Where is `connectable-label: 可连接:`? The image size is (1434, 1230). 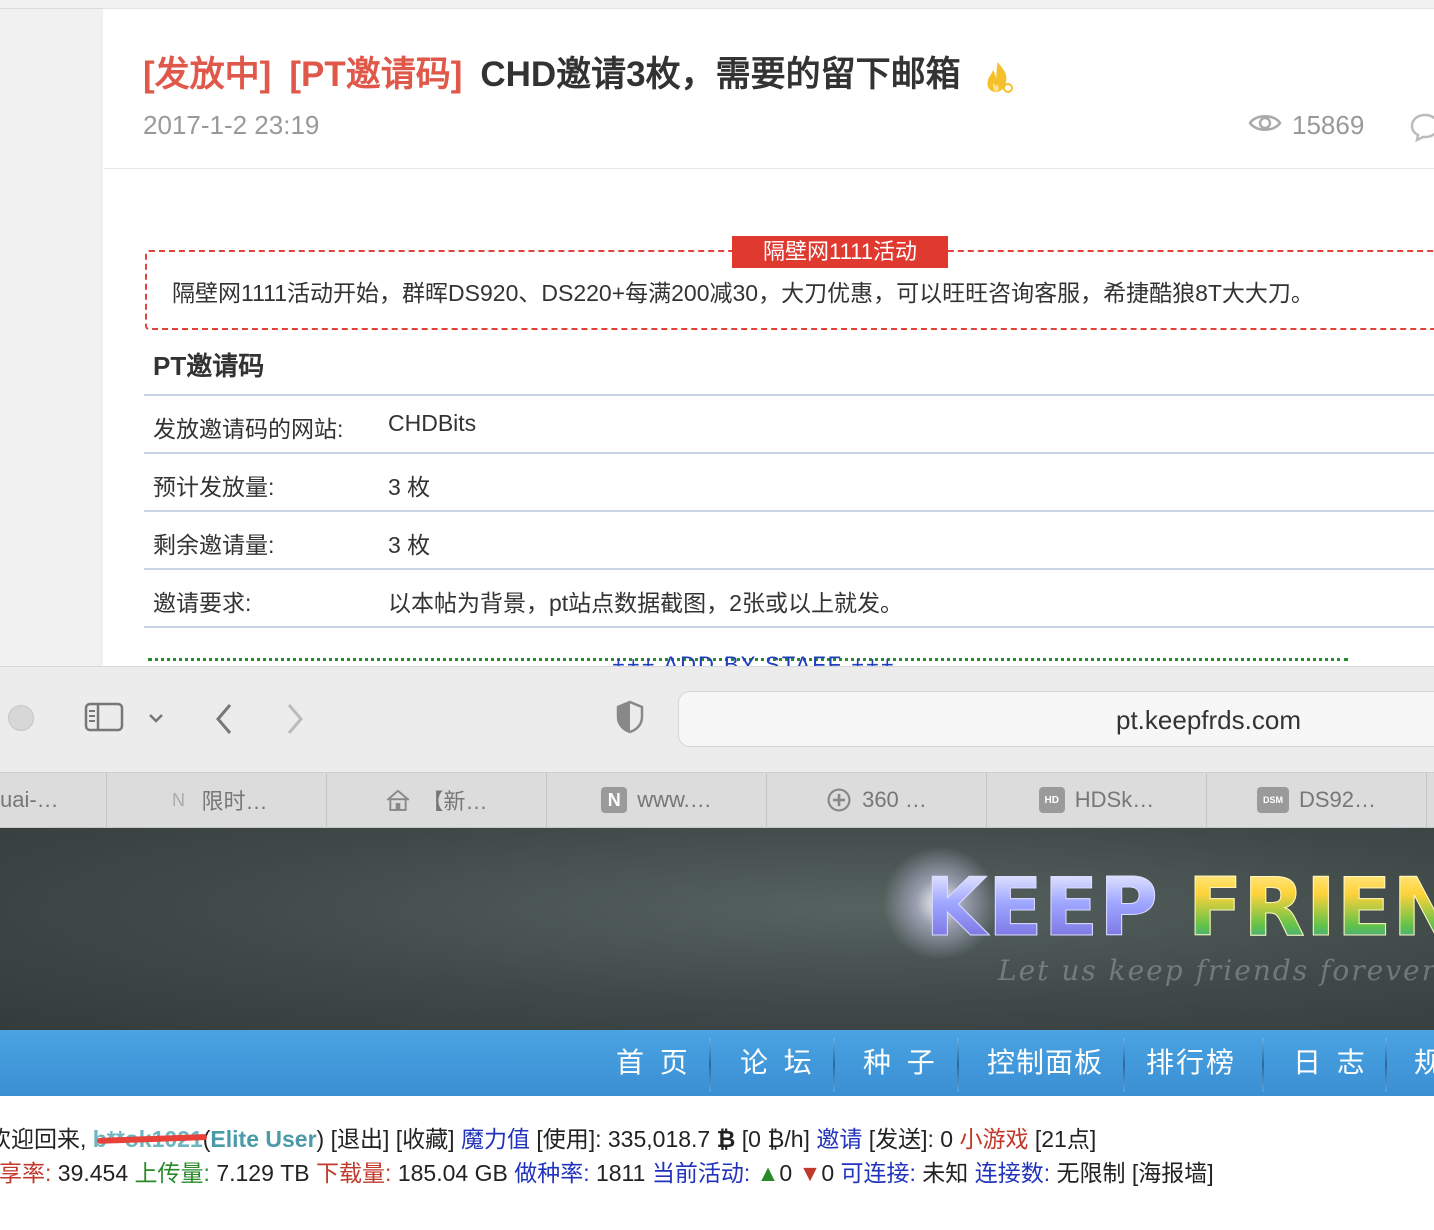
connectable-label: 可连接: is located at coordinates (878, 1173).